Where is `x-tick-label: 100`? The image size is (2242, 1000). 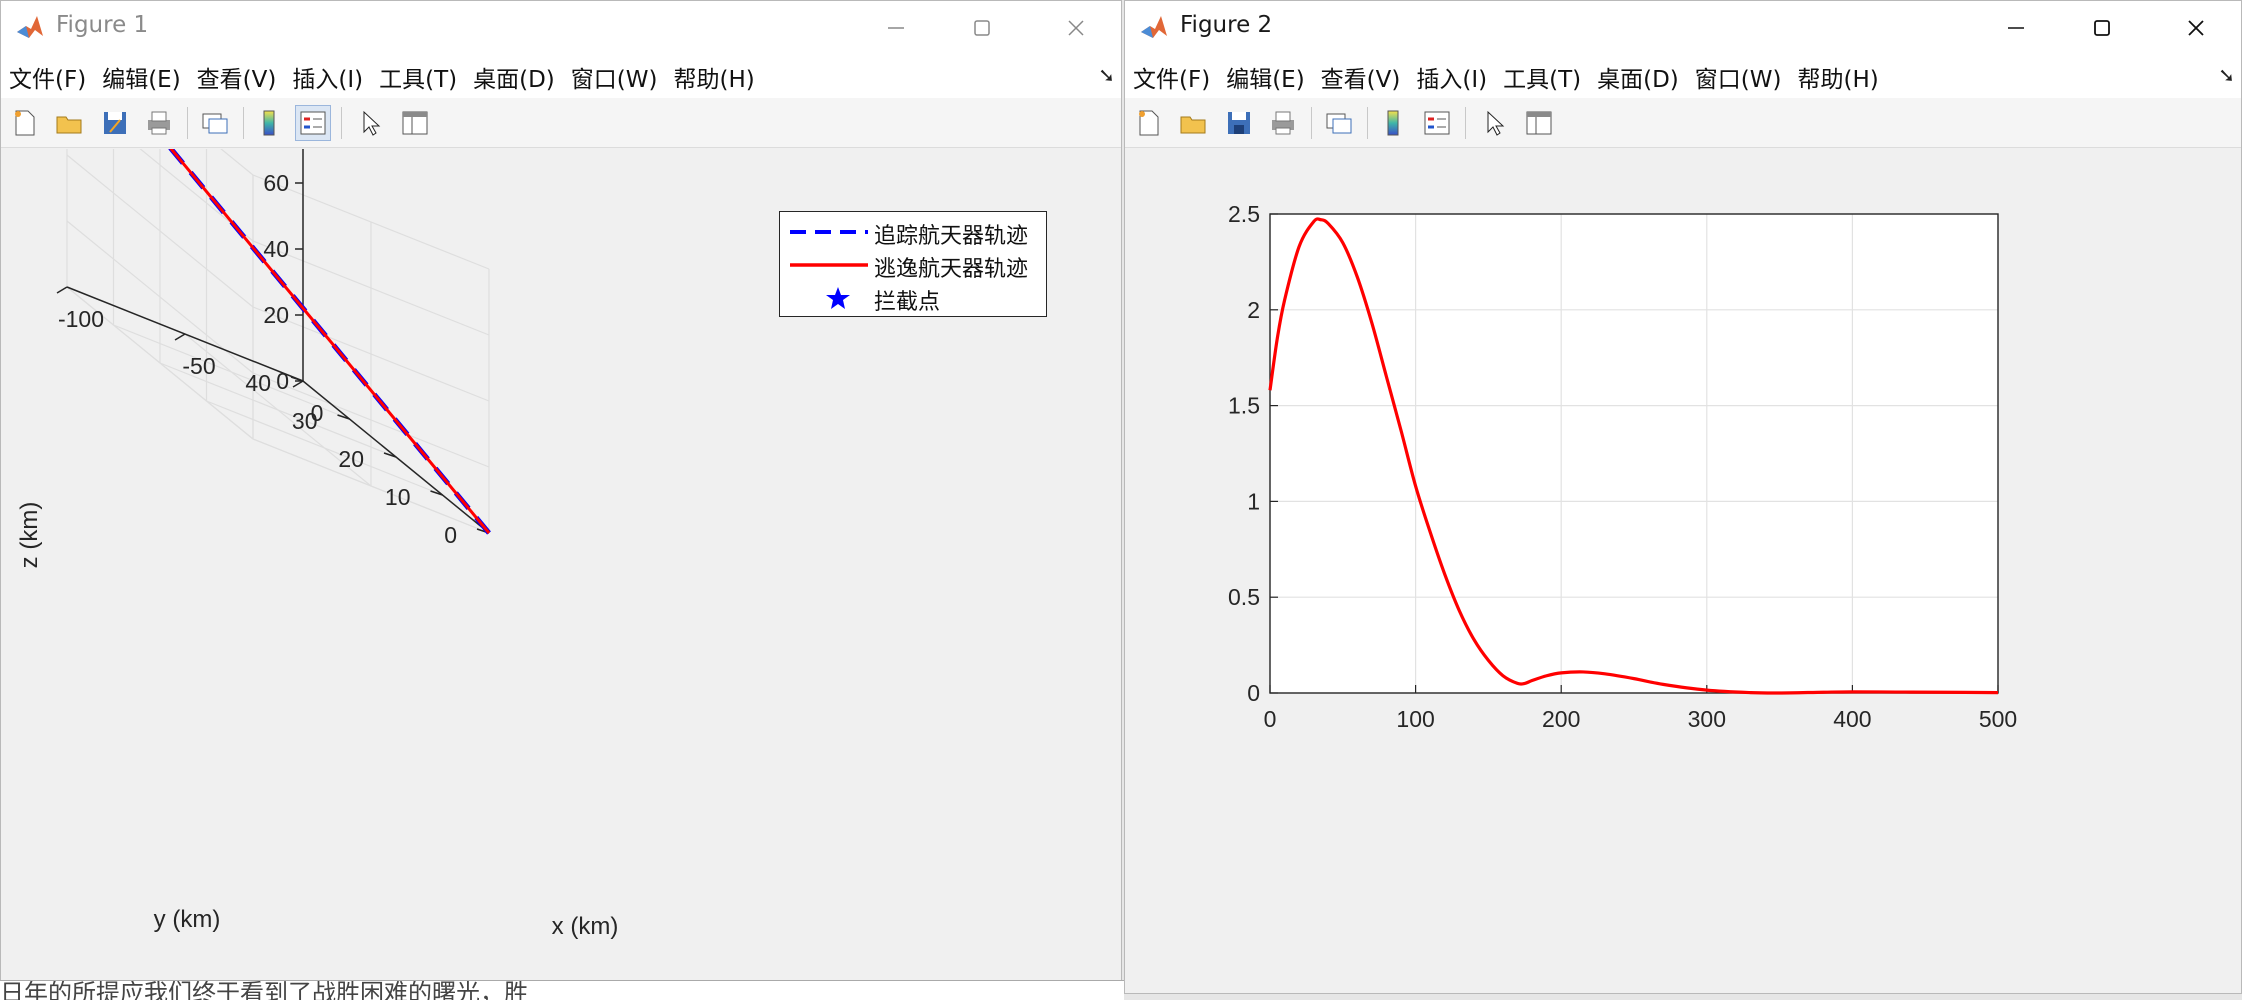 x-tick-label: 100 is located at coordinates (1415, 719).